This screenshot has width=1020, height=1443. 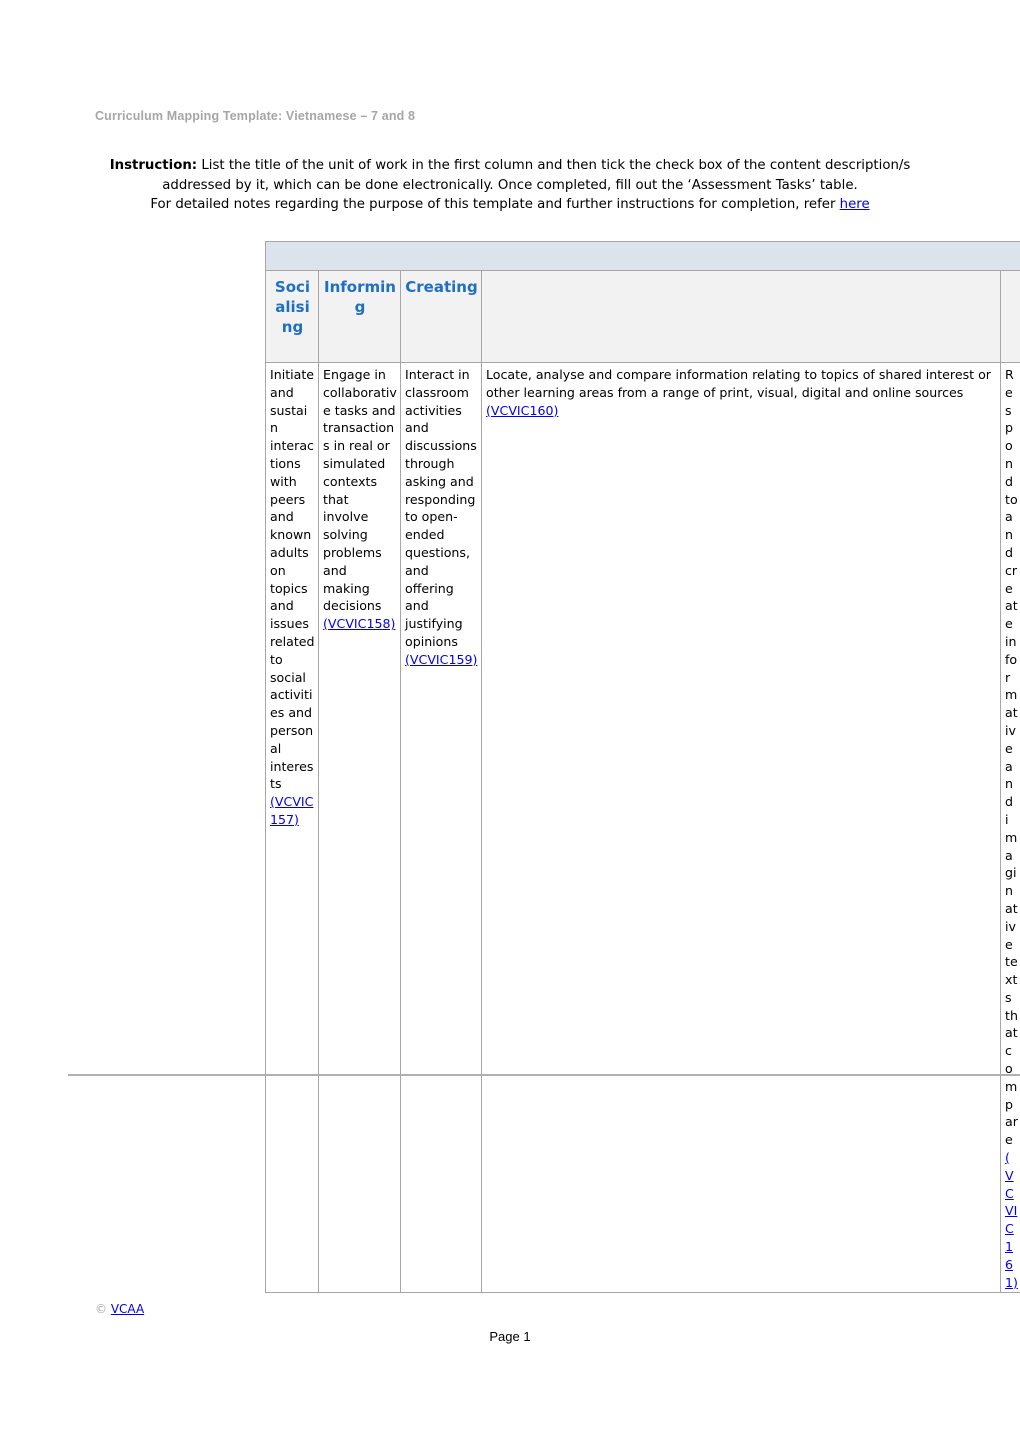 What do you see at coordinates (127, 1309) in the screenshot?
I see `vcaa-link: VCAA` at bounding box center [127, 1309].